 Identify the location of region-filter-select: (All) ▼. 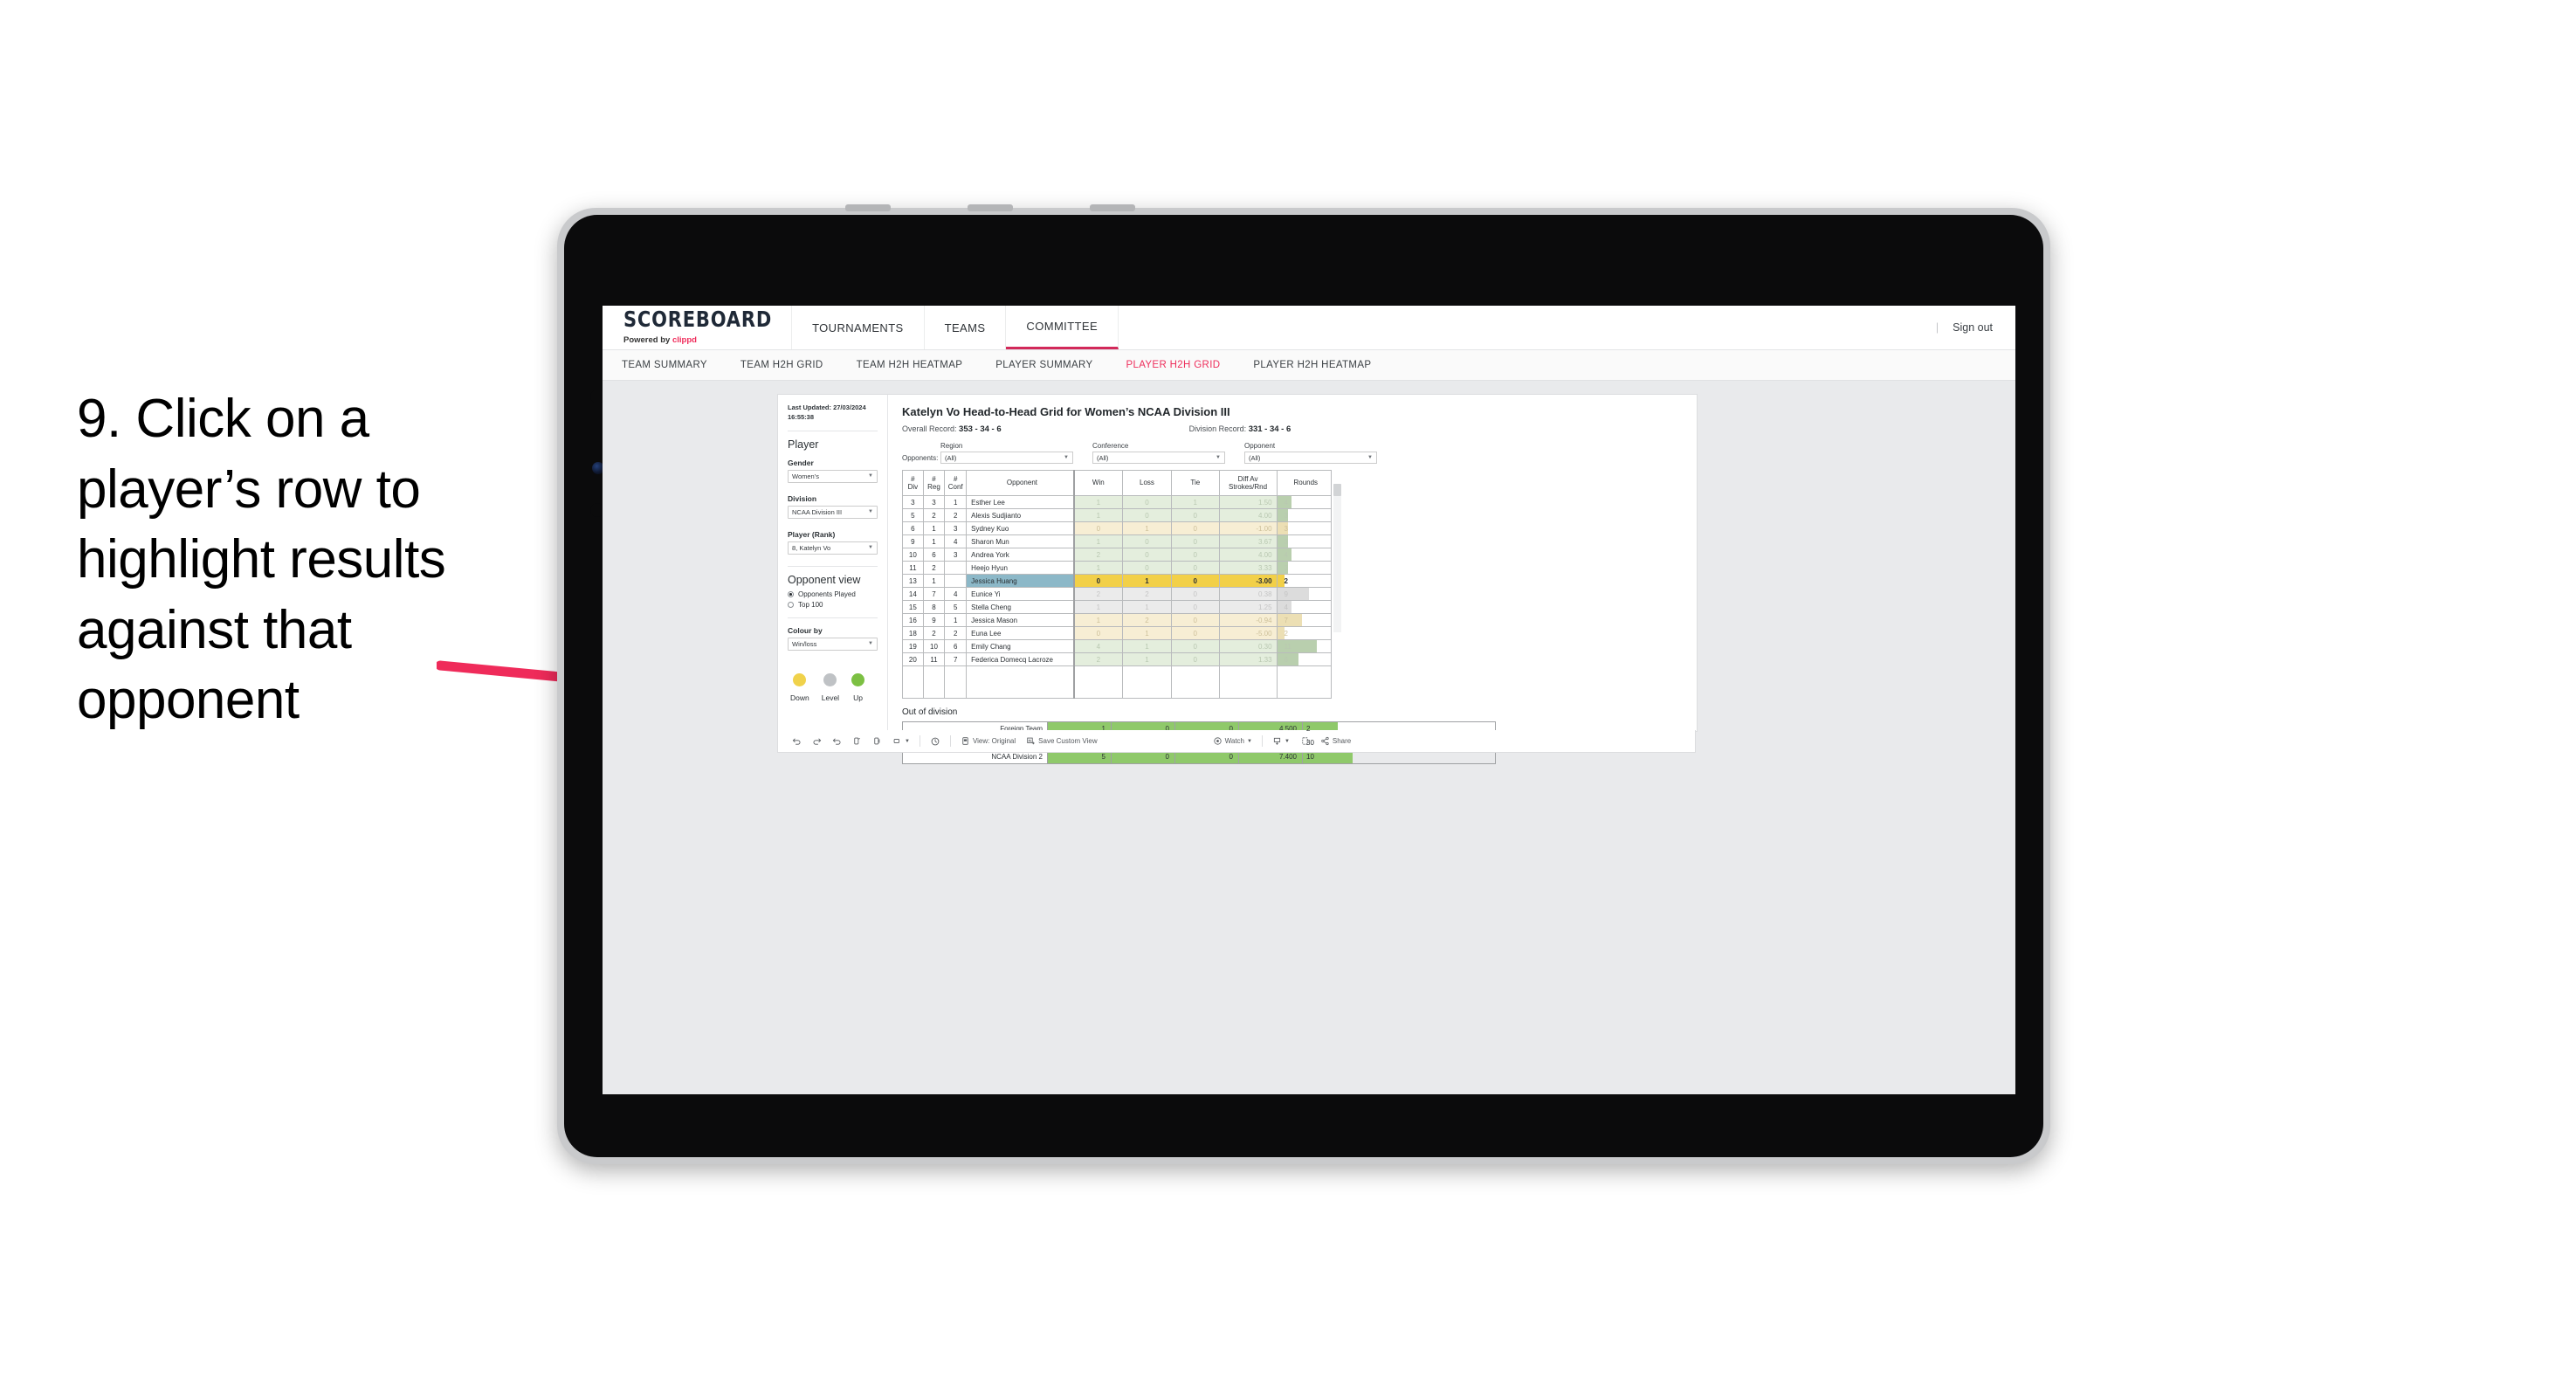
(1006, 458).